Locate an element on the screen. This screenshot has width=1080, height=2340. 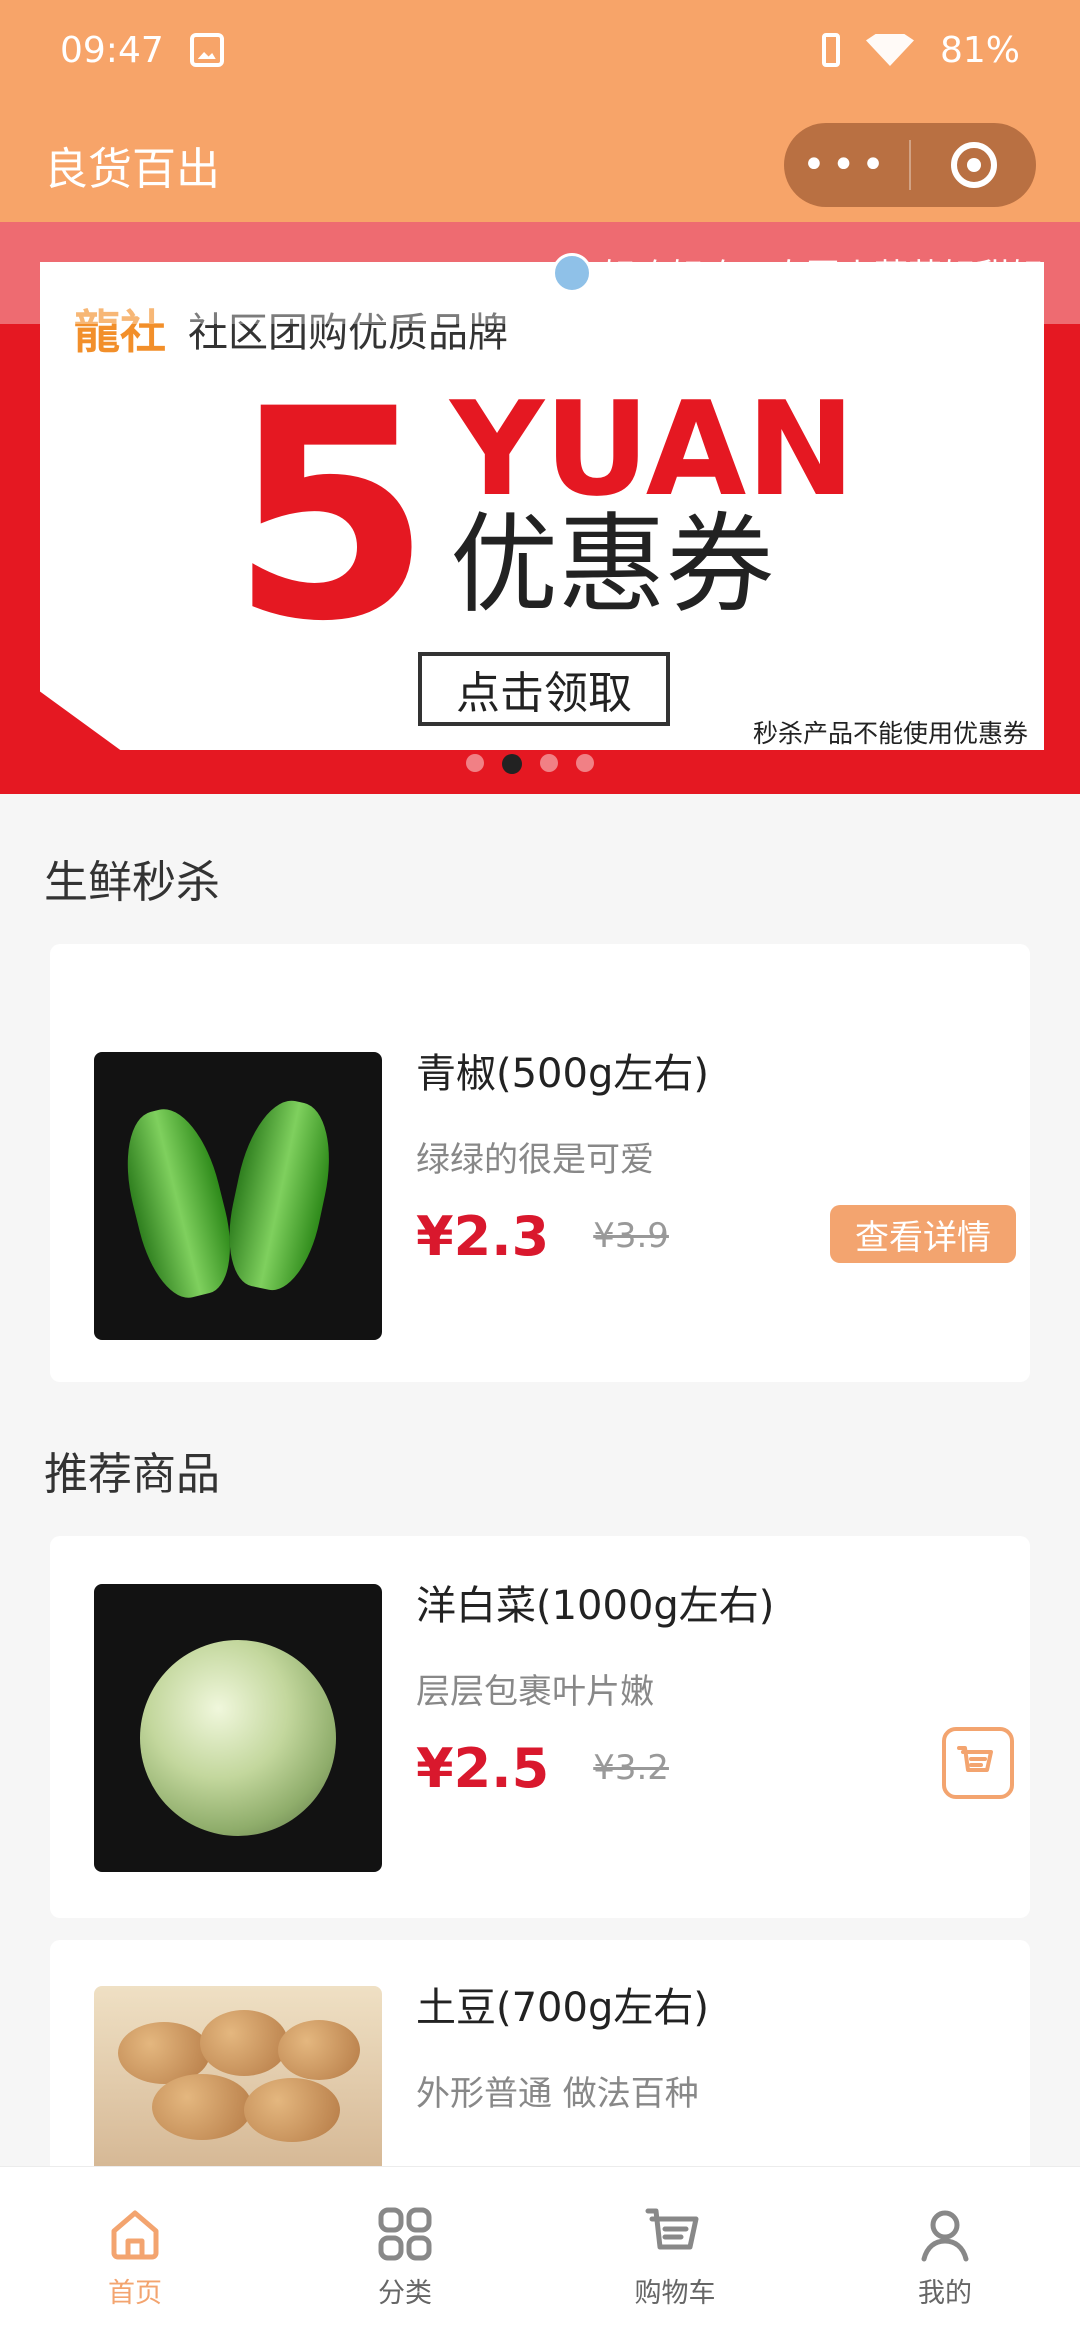
add-to-cart-button is located at coordinates (978, 1763).